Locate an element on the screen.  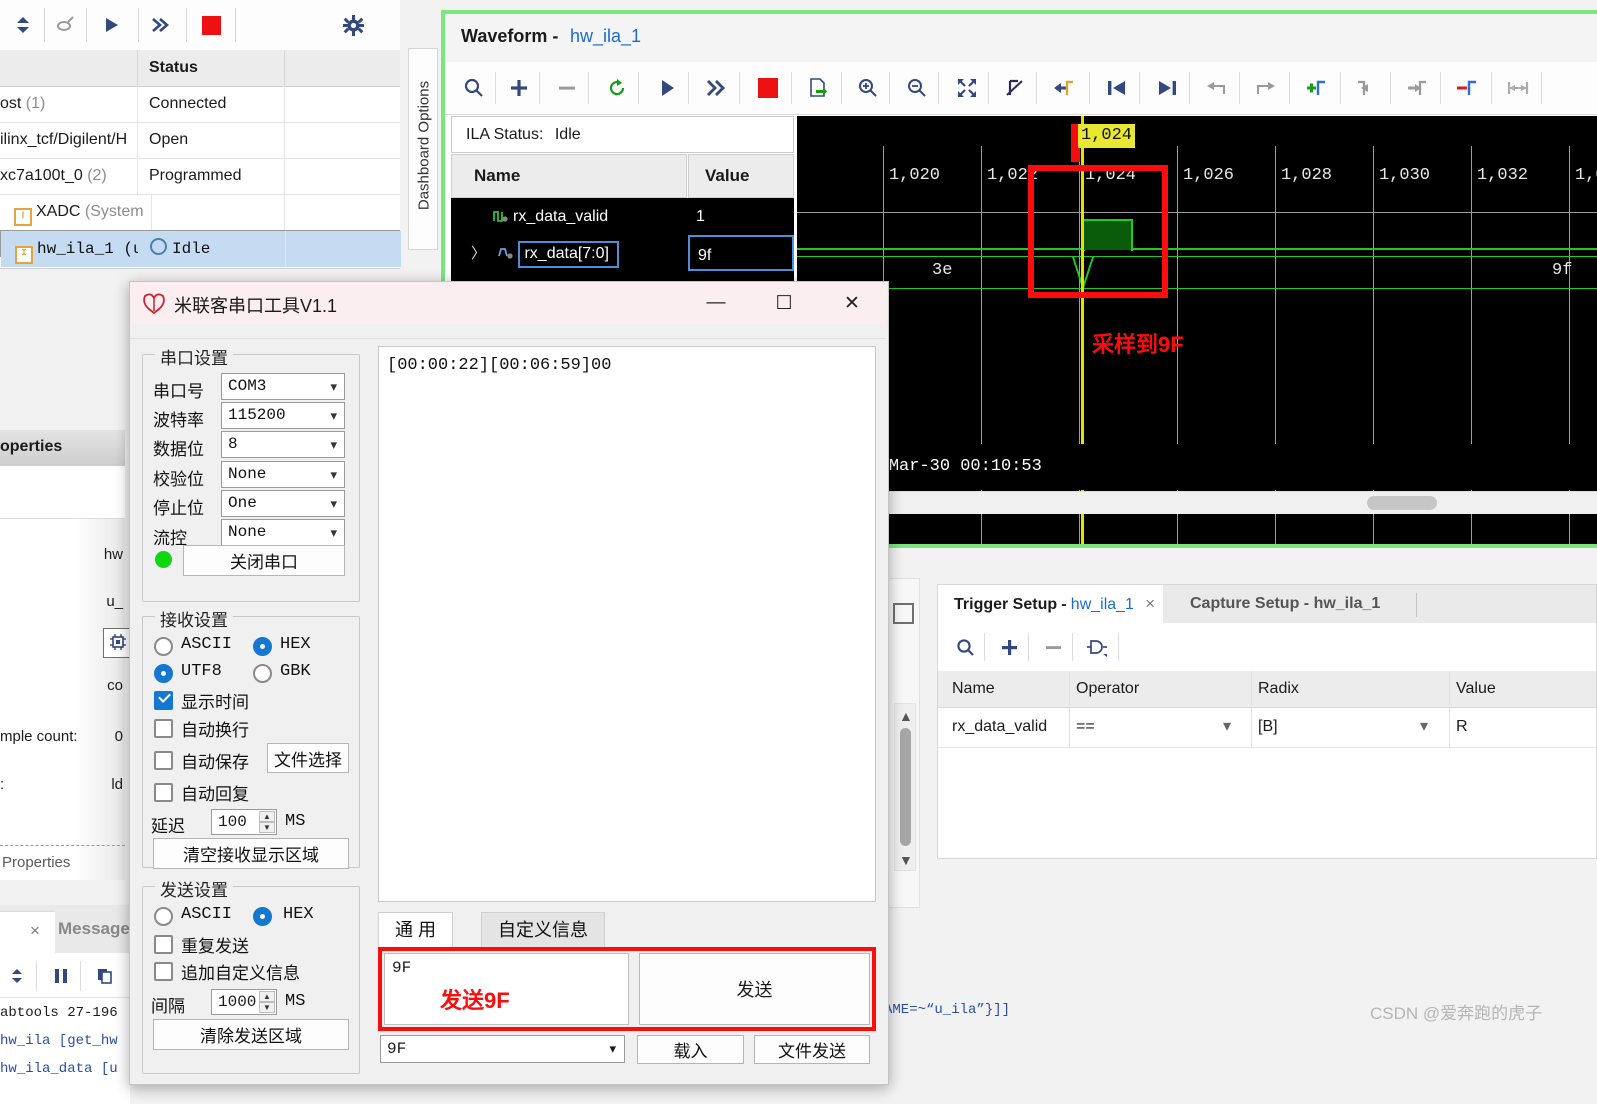
radio-ascii-send is located at coordinates (163, 916).